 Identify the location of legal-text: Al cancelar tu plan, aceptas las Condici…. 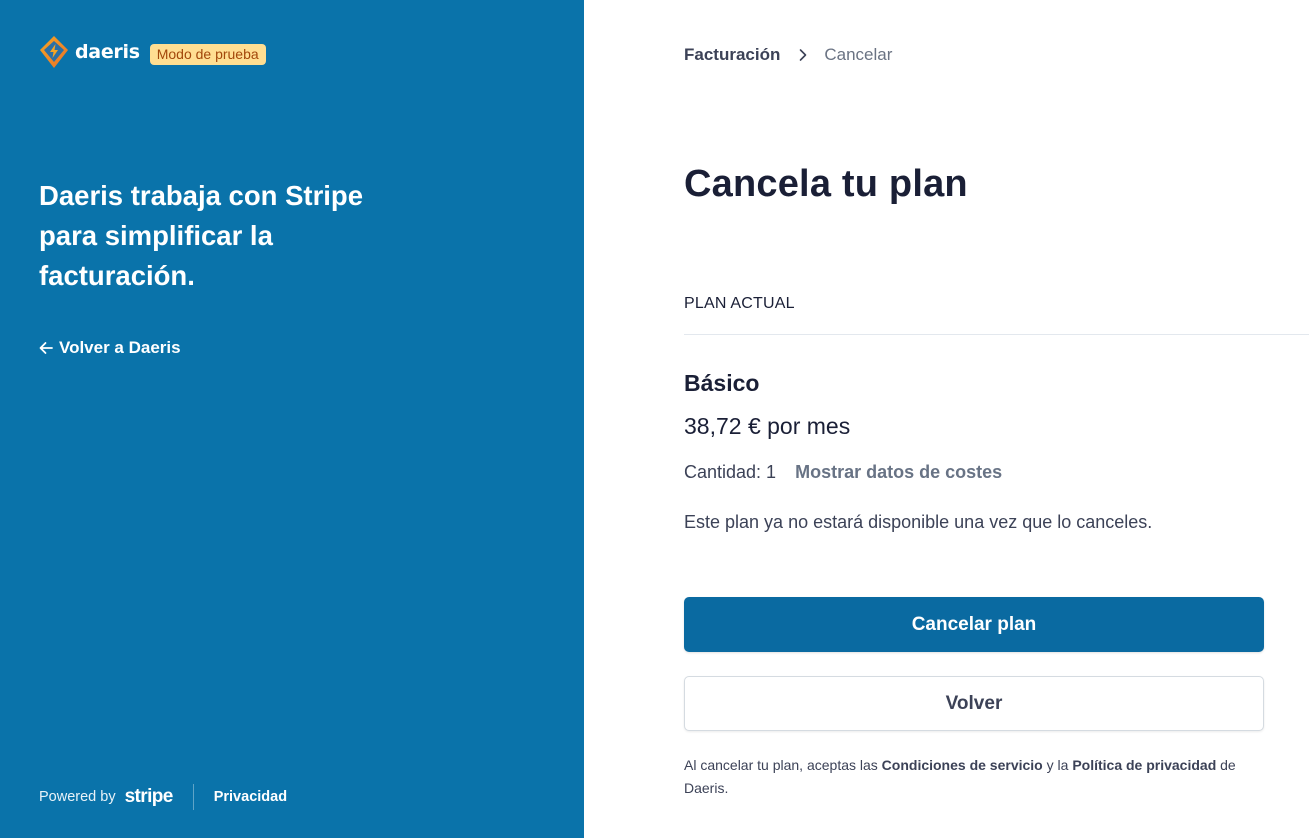
(969, 777).